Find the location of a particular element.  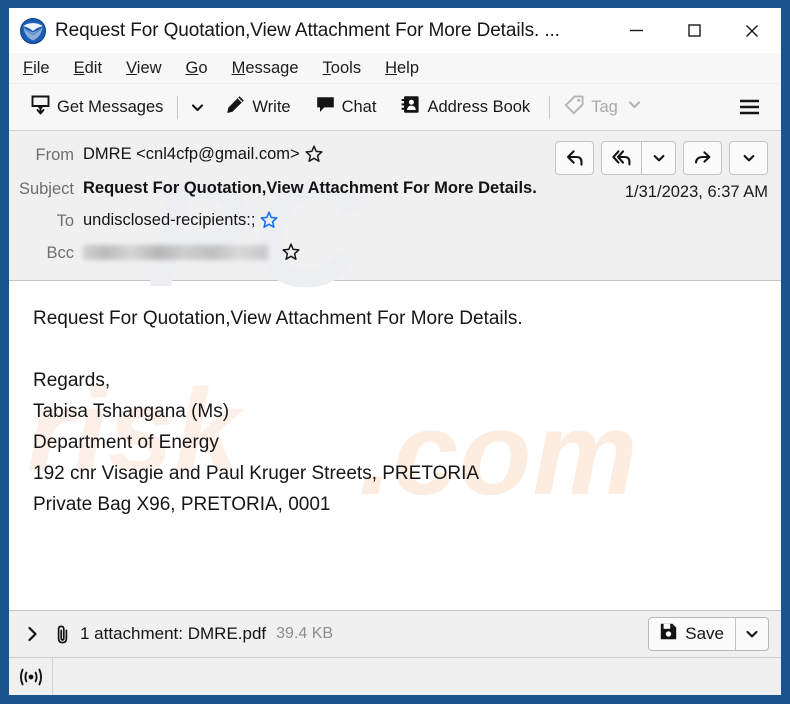

menu-tools-accel: T is located at coordinates (326, 67).